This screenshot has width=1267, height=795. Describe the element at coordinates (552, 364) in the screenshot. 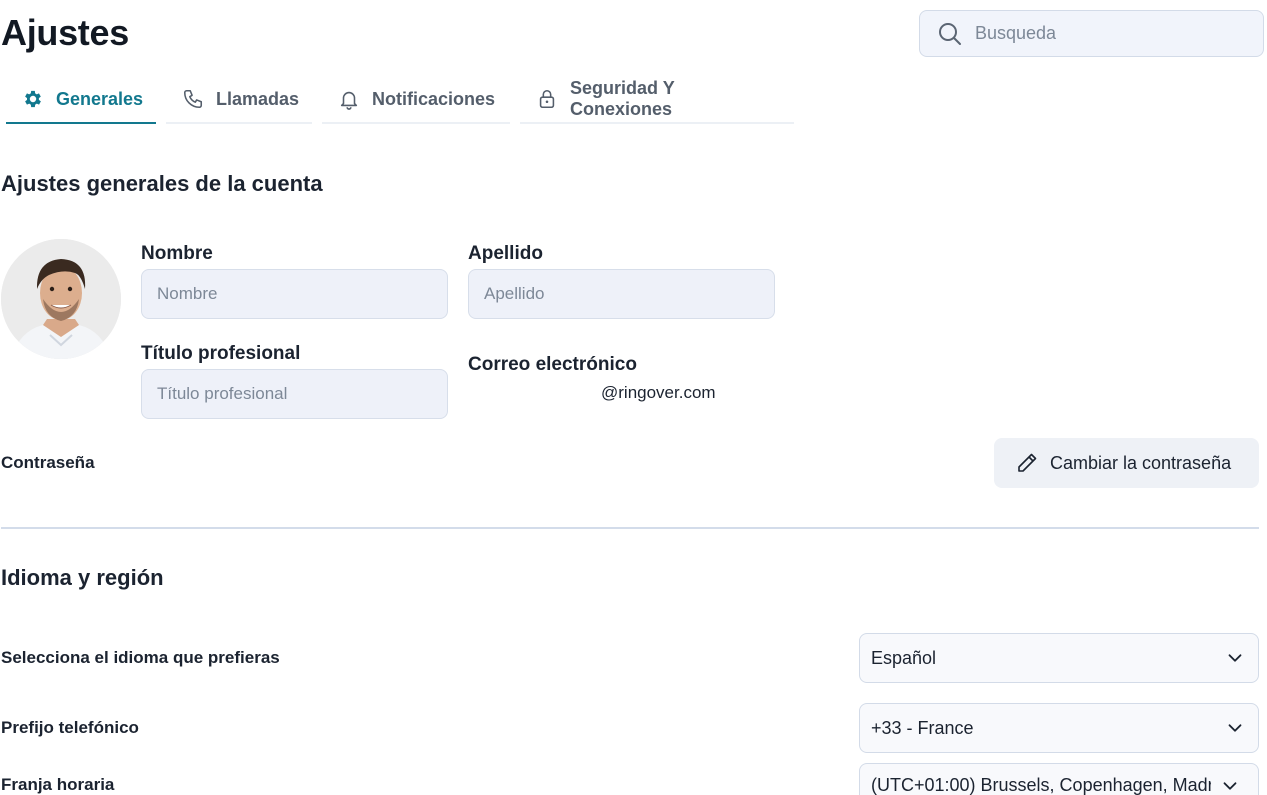

I see `email-label: Correo electrónico` at that location.